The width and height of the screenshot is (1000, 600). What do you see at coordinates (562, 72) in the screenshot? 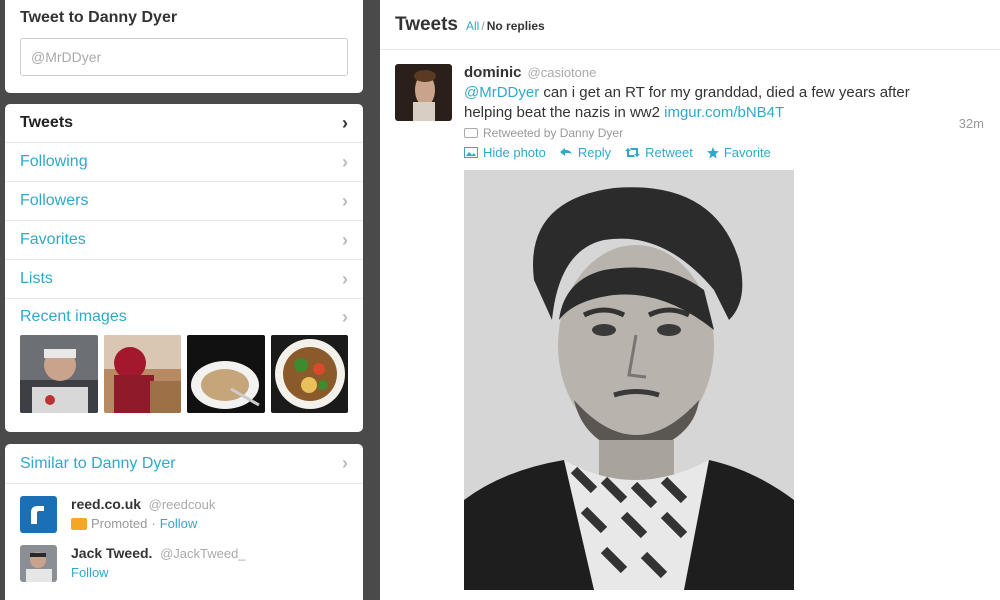
I see `tweet-author-handle: @casiotone` at bounding box center [562, 72].